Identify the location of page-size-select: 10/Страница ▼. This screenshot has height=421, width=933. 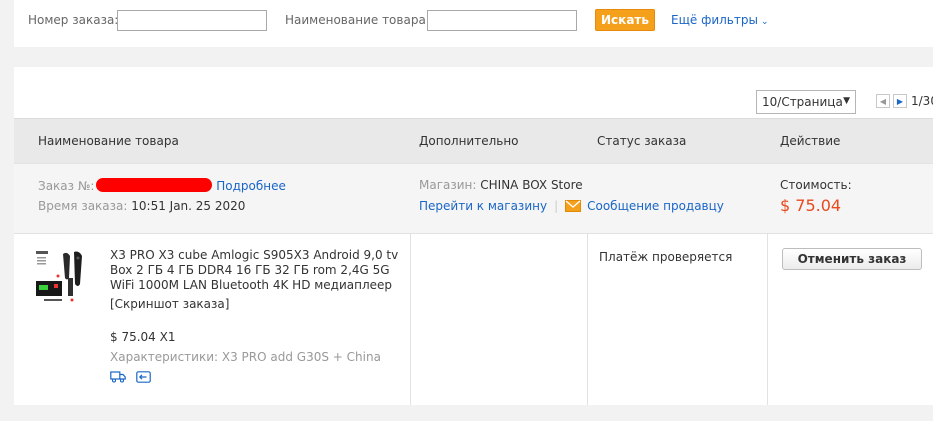
(806, 102).